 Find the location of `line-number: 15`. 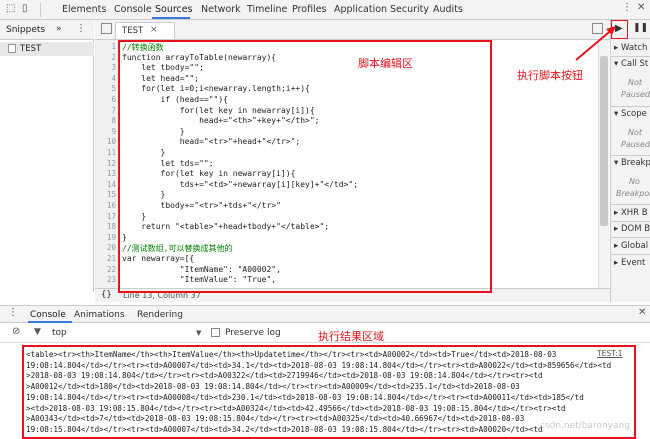

line-number: 15 is located at coordinates (105, 194).